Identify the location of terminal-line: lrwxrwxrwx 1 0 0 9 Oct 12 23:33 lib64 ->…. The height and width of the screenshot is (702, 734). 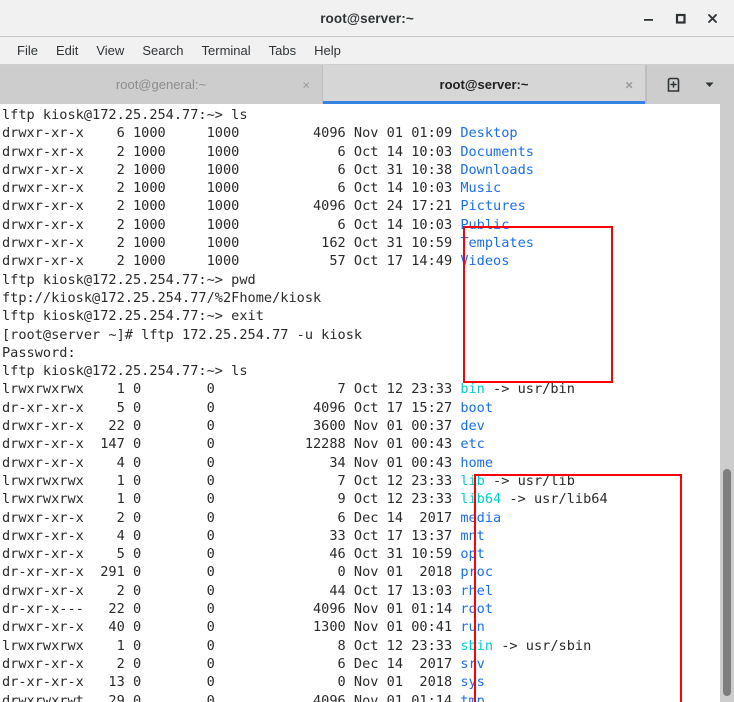
(361, 499).